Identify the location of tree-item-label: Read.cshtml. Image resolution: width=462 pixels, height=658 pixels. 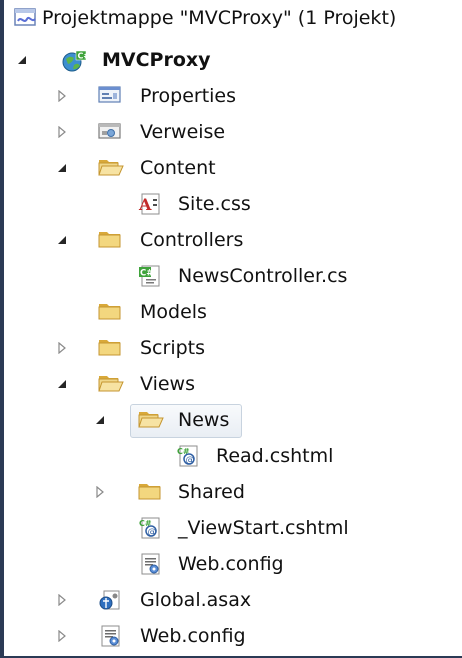
(275, 456).